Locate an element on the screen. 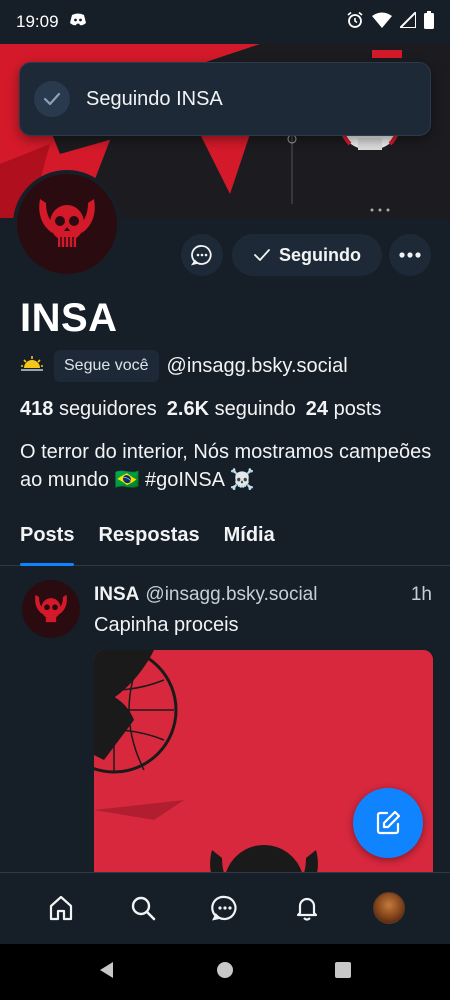 This screenshot has width=450, height=1000. following-label: seguindo is located at coordinates (255, 409).